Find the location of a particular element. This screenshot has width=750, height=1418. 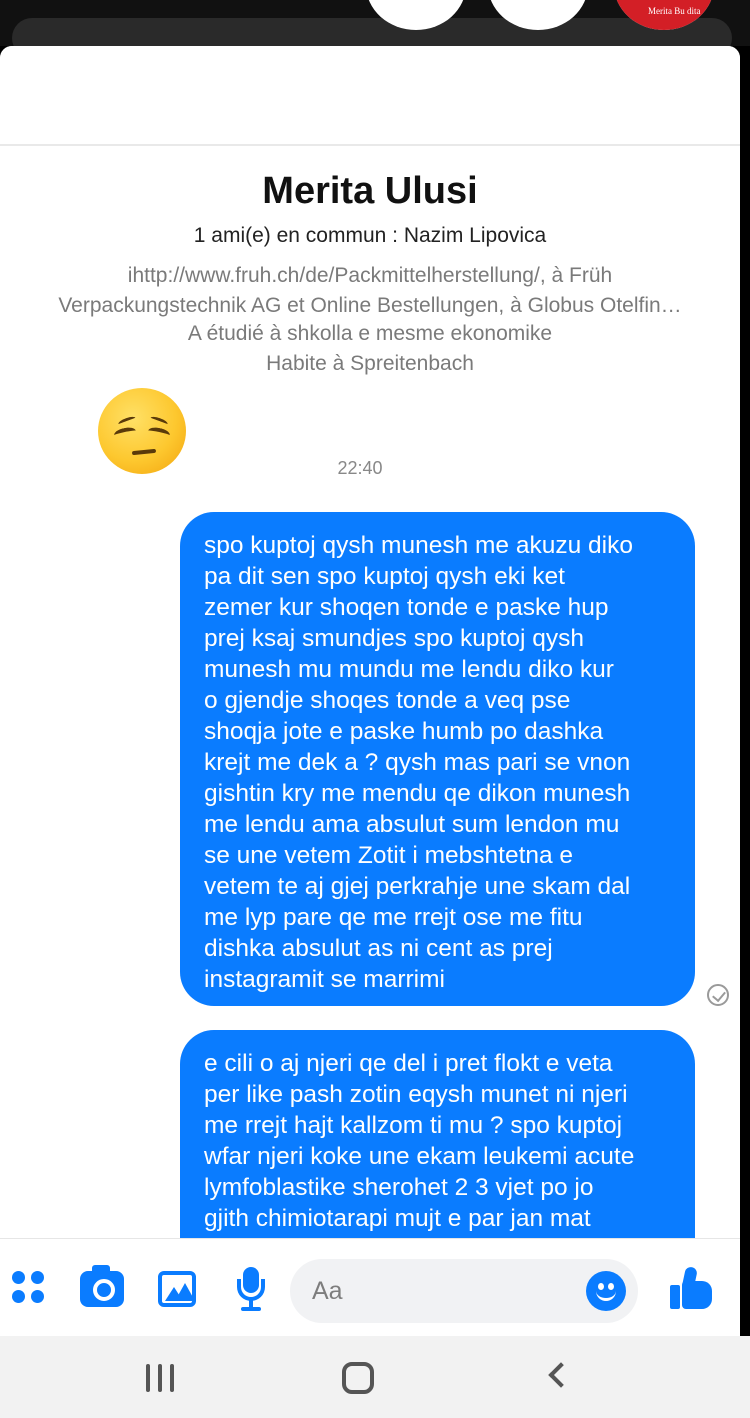

emoji-icon is located at coordinates (606, 1291).